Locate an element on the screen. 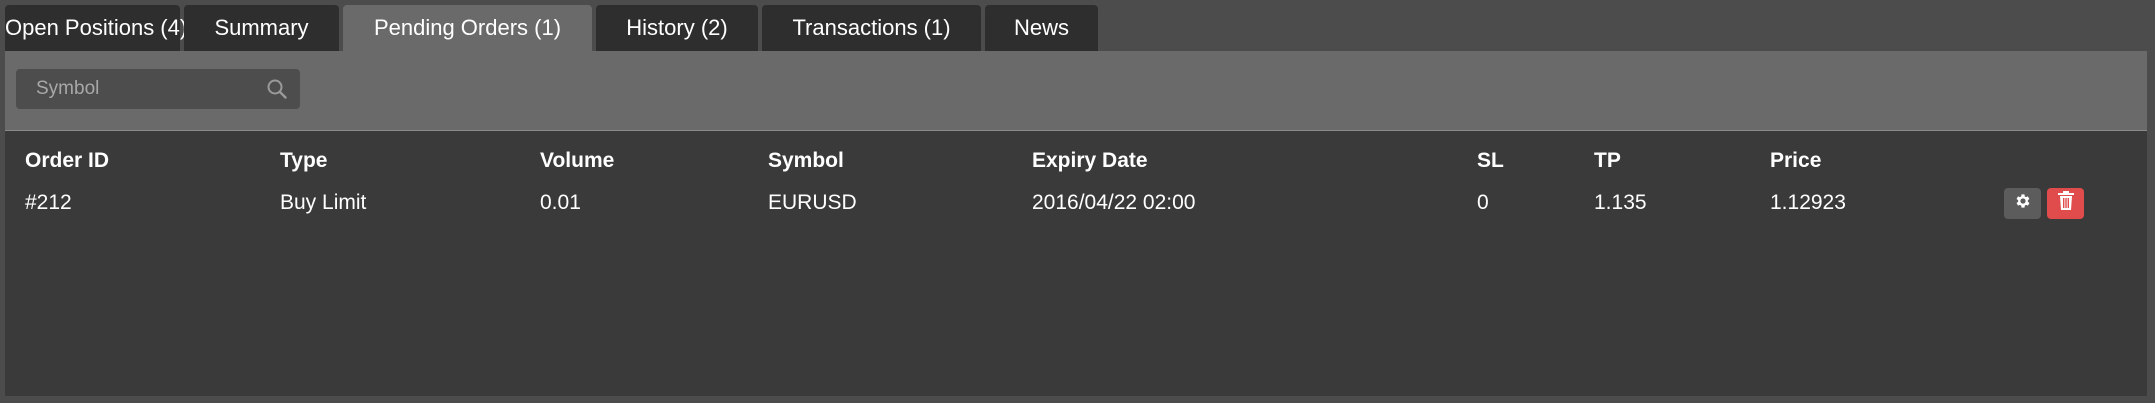 Image resolution: width=2155 pixels, height=403 pixels. header-order-id: Order ID is located at coordinates (67, 161).